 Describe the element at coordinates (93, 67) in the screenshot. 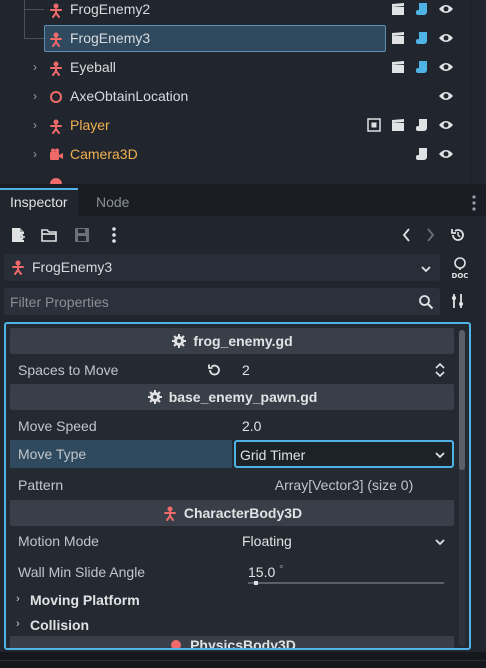

I see `tree-item-label: Eyeball` at that location.